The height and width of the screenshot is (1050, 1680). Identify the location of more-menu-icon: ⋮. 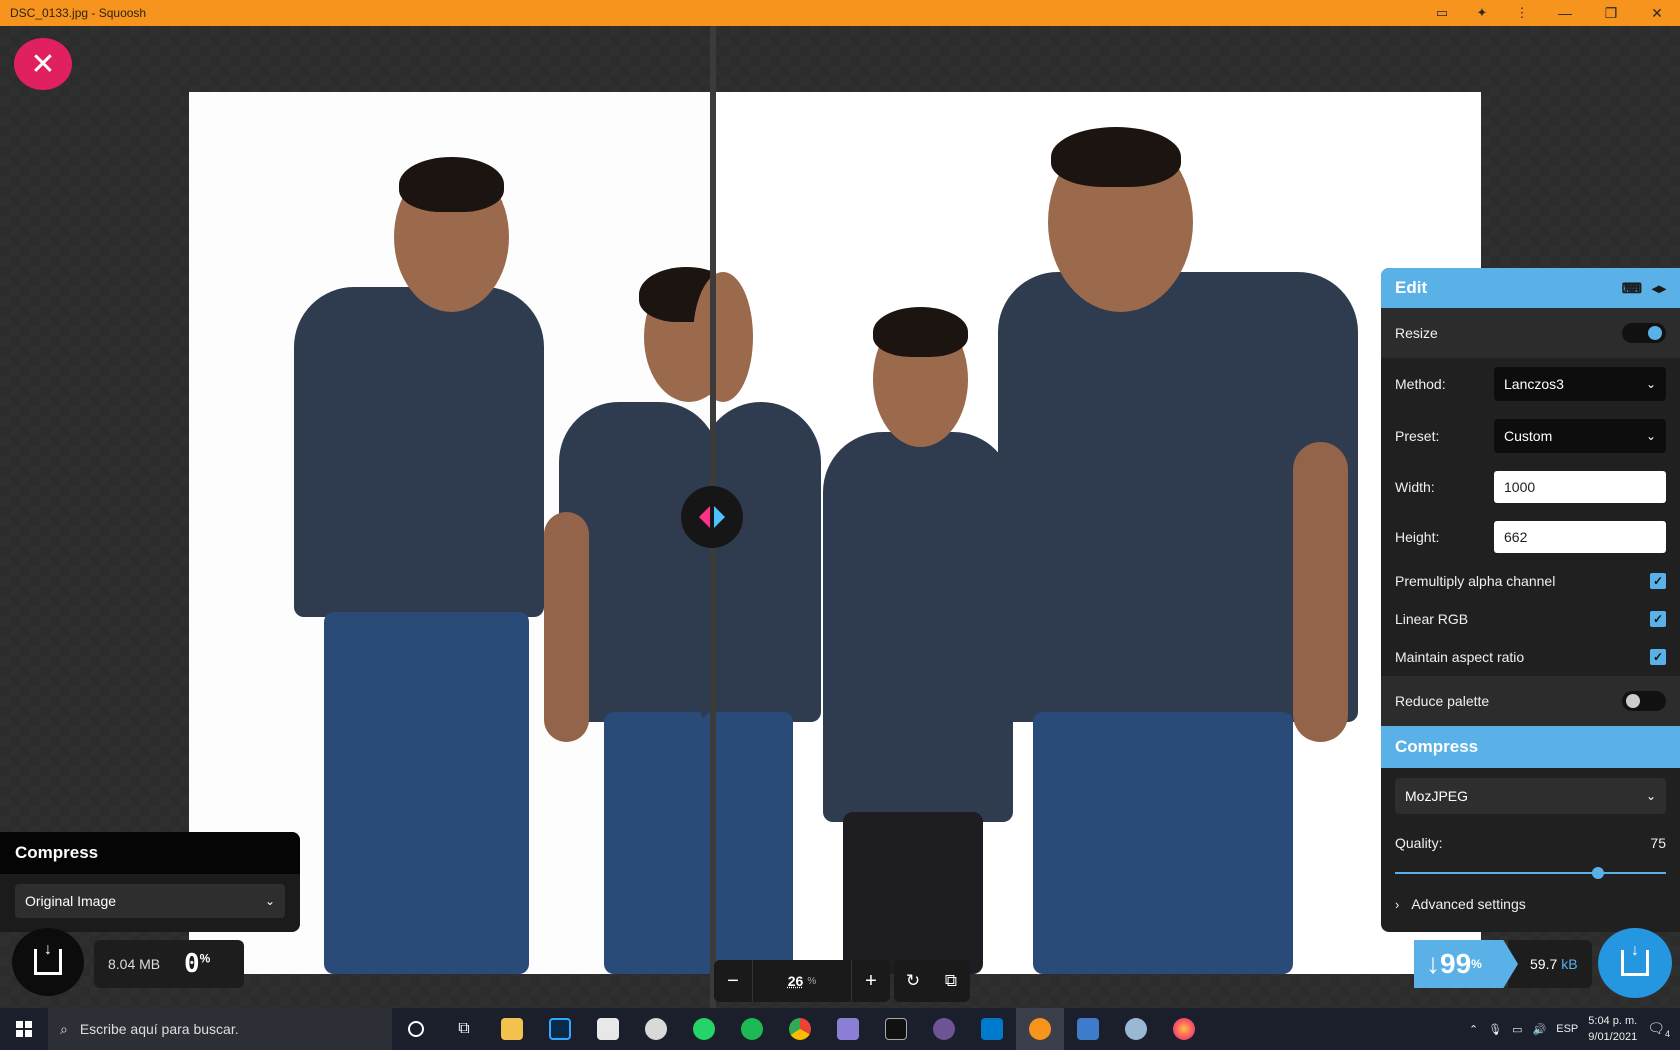
(1522, 13).